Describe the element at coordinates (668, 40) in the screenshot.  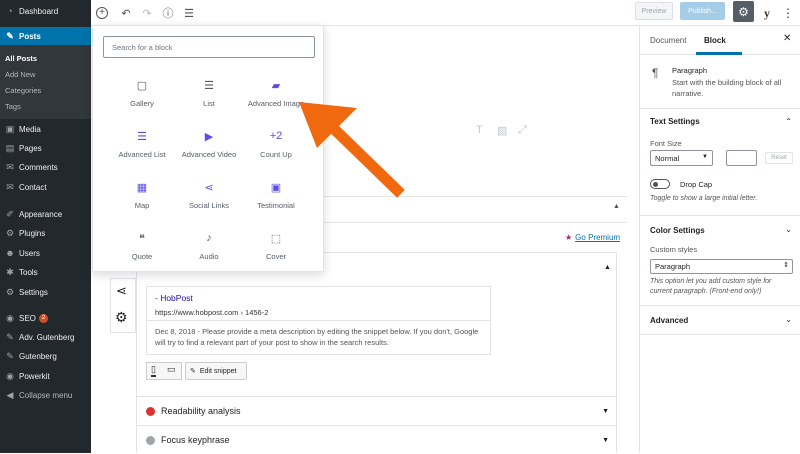
I see `tab-document: Document` at that location.